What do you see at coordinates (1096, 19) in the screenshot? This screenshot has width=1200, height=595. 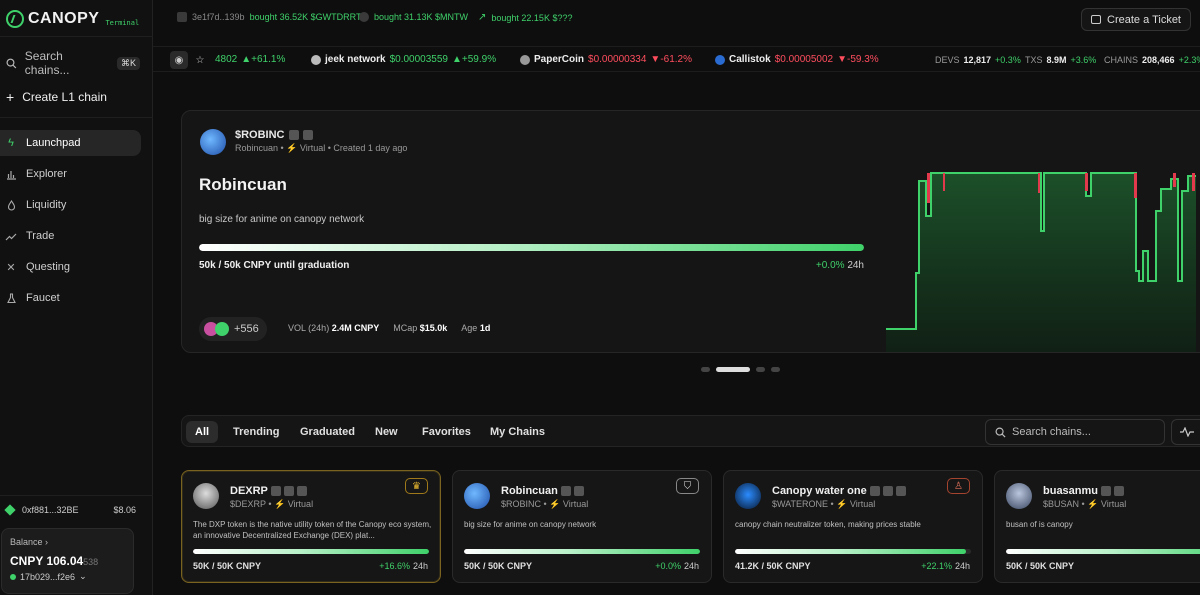 I see `ticket-icon` at bounding box center [1096, 19].